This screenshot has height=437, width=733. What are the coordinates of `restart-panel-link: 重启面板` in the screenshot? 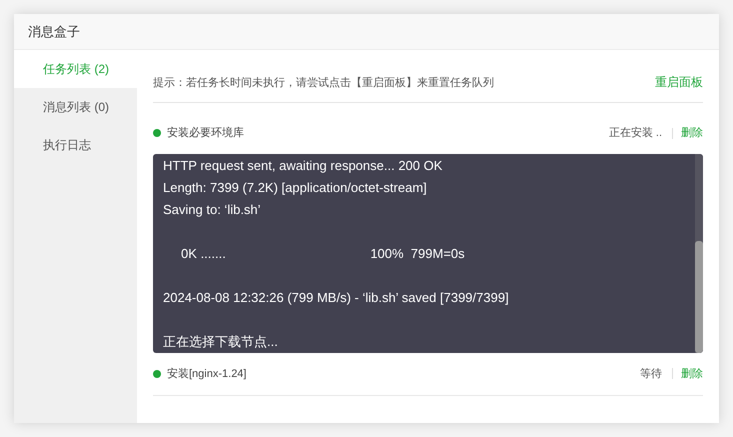 It's located at (679, 82).